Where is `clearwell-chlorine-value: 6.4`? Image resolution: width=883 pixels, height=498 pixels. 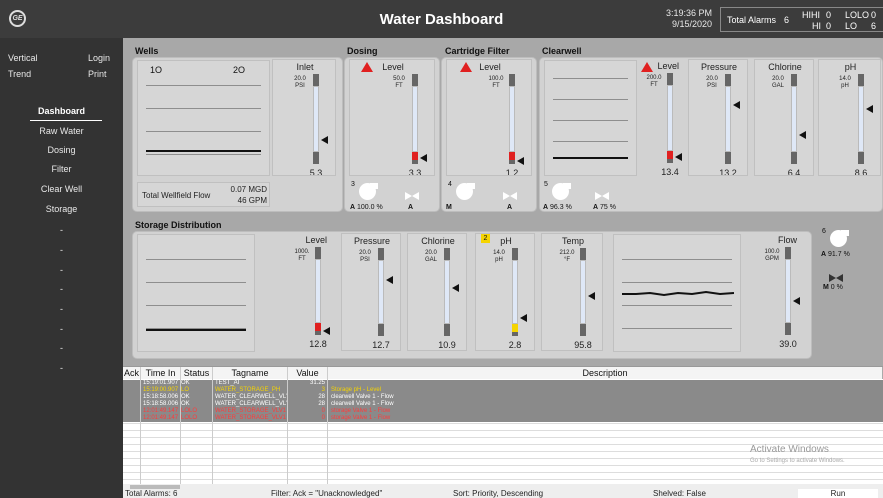 clearwell-chlorine-value: 6.4 is located at coordinates (794, 172).